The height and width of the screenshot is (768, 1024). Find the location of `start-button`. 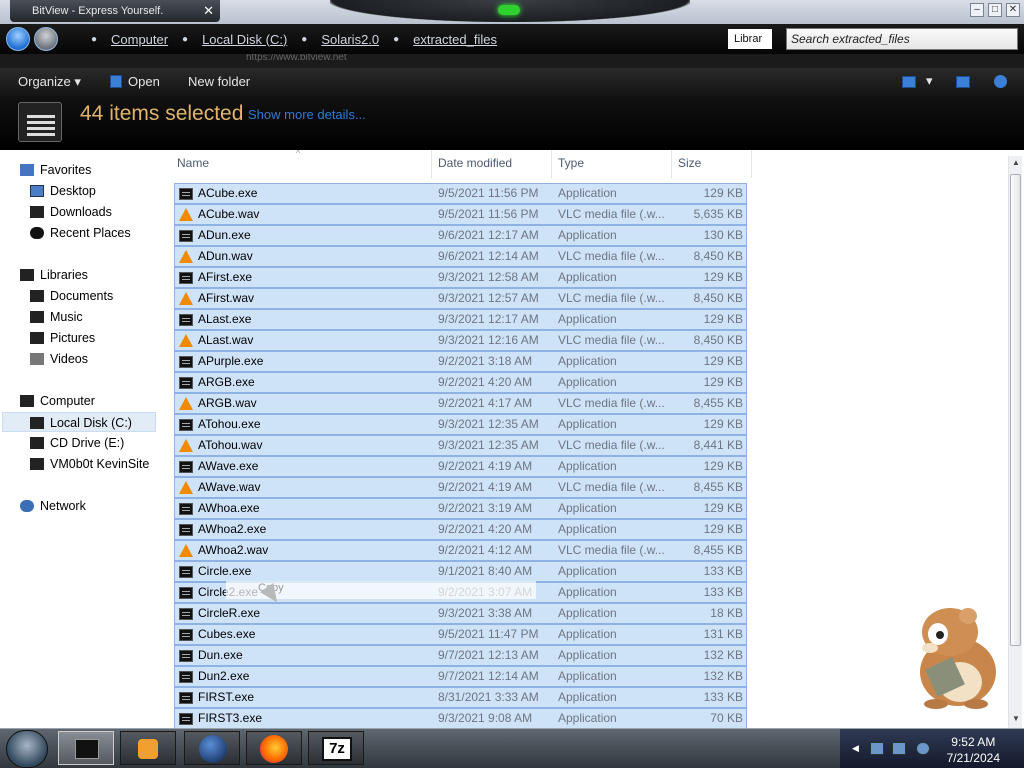

start-button is located at coordinates (27, 749).